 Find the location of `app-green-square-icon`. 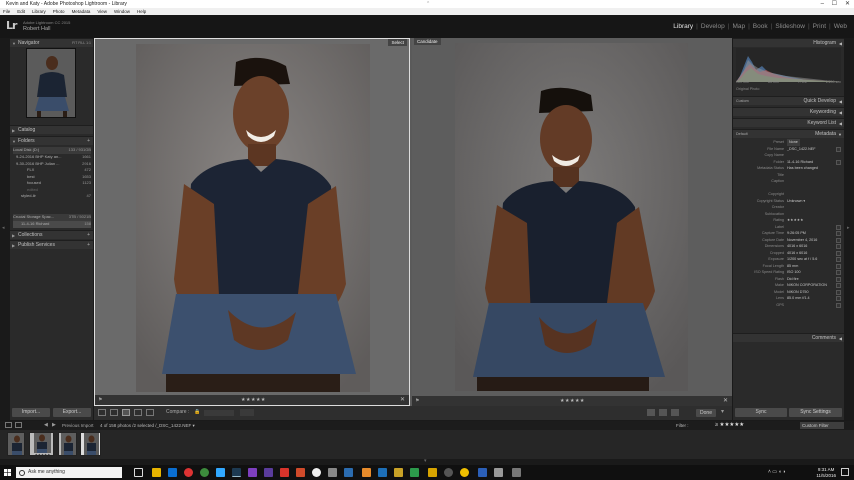

app-green-square-icon is located at coordinates (414, 472).